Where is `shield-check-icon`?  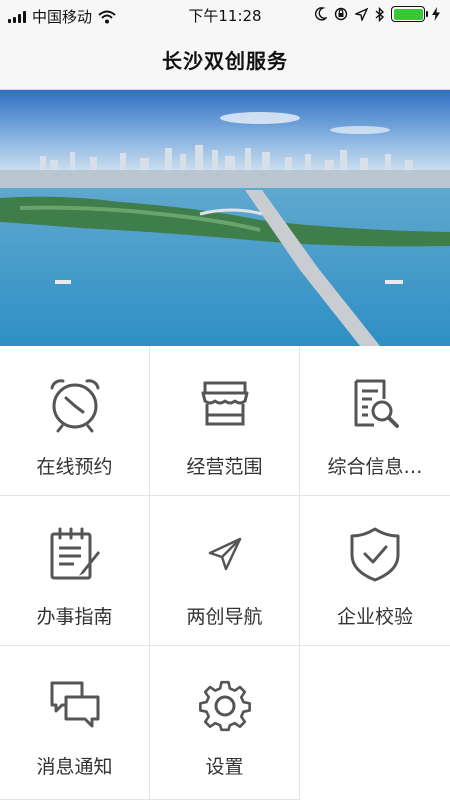 shield-check-icon is located at coordinates (375, 554).